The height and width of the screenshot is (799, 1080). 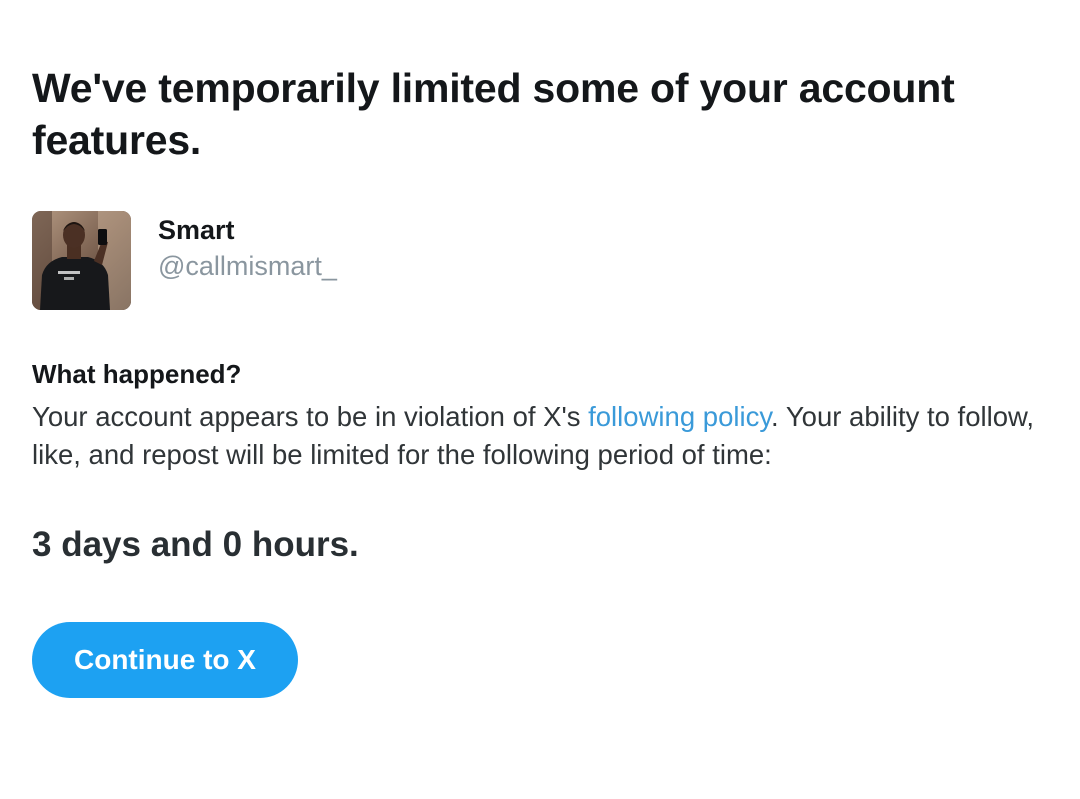 I want to click on avatar, so click(x=81, y=260).